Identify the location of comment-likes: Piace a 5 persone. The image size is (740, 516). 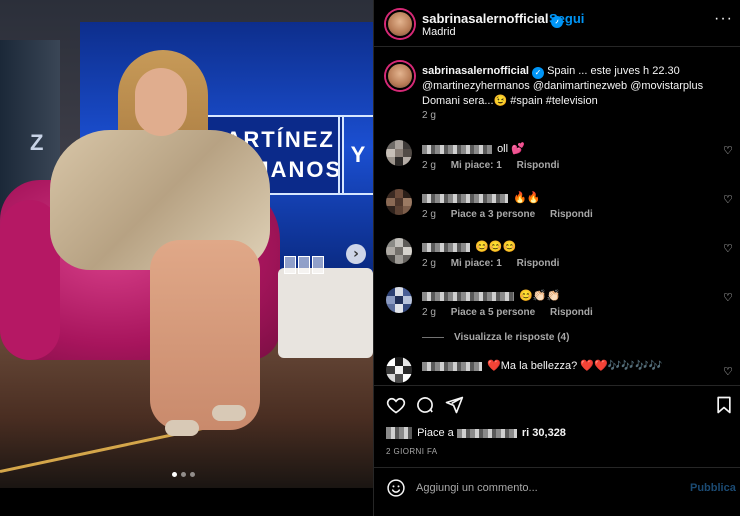
(493, 312).